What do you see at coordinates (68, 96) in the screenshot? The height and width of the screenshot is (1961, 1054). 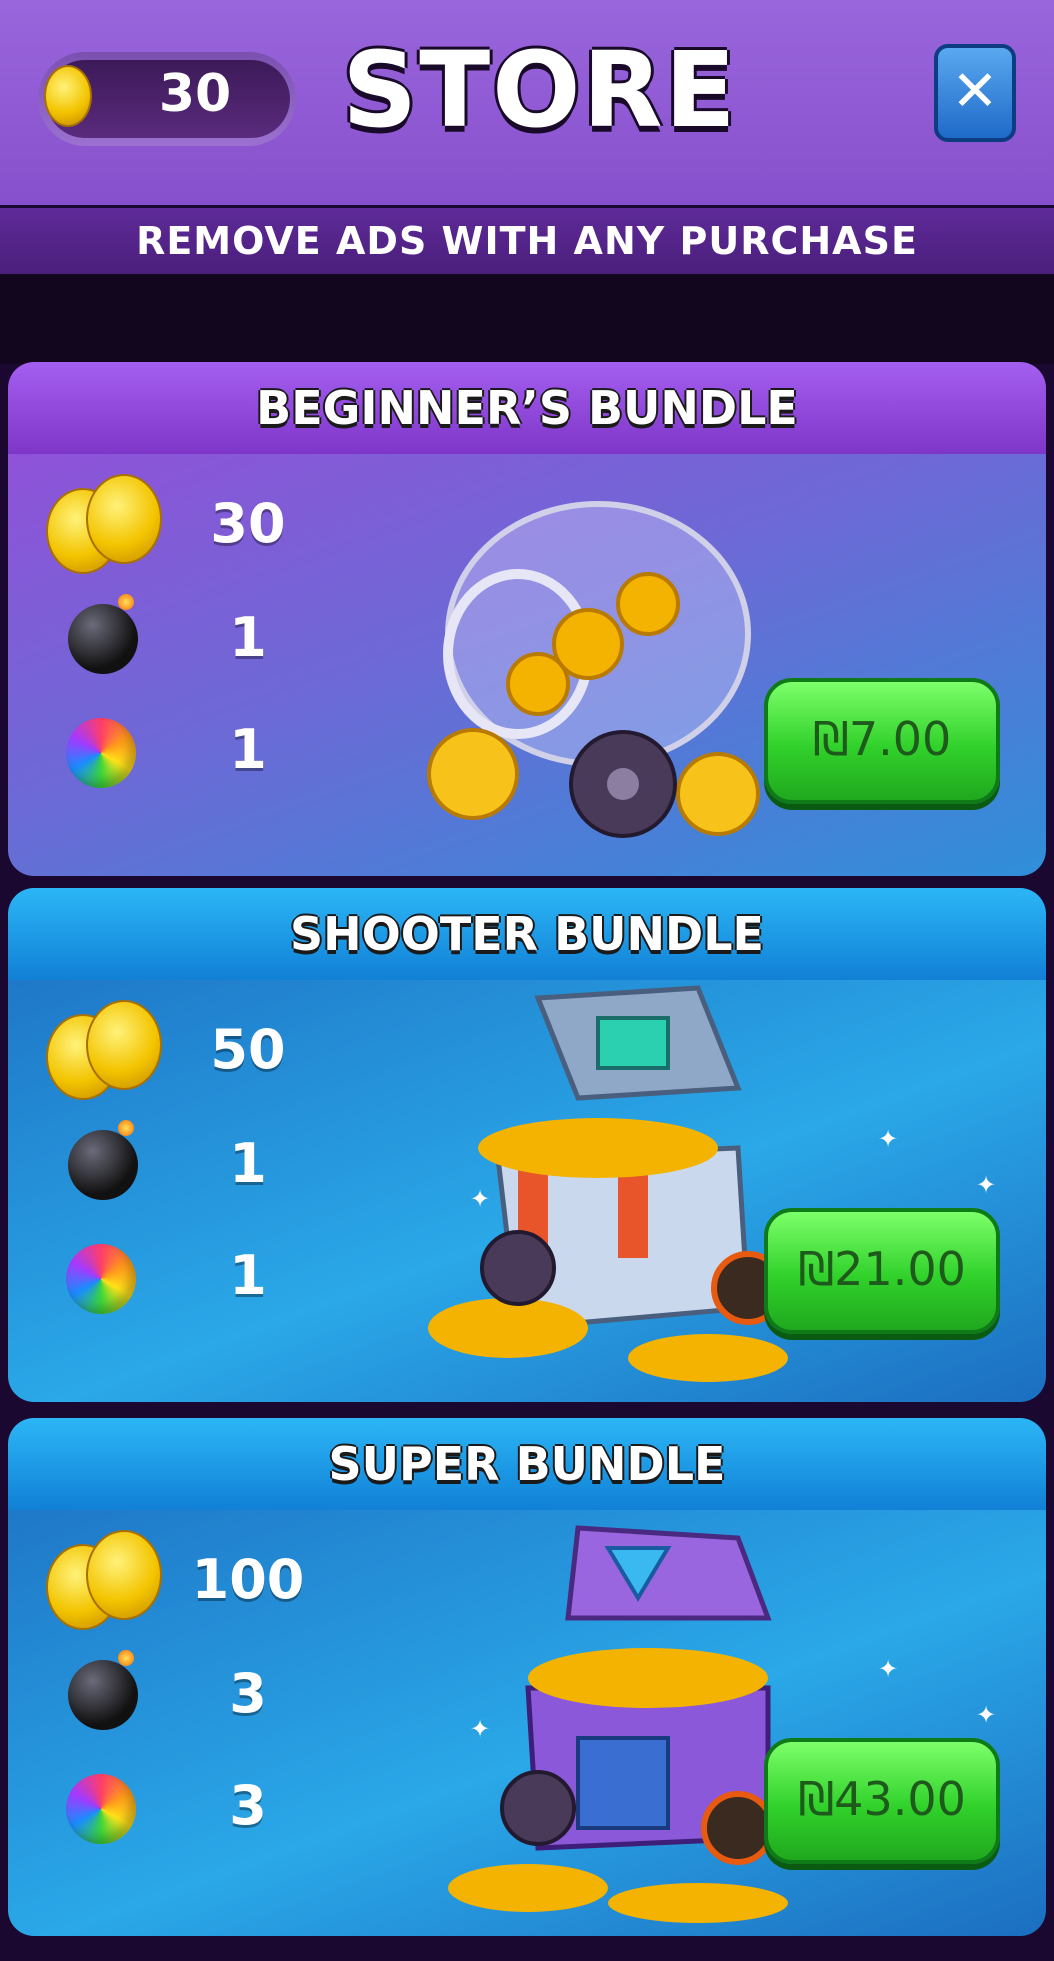 I see `coin-icon` at bounding box center [68, 96].